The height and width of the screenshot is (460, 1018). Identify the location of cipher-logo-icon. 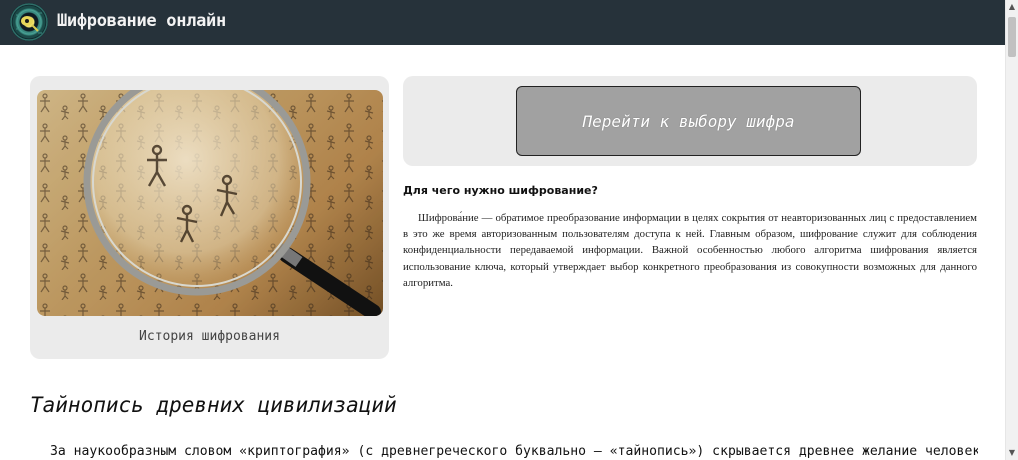
(29, 22).